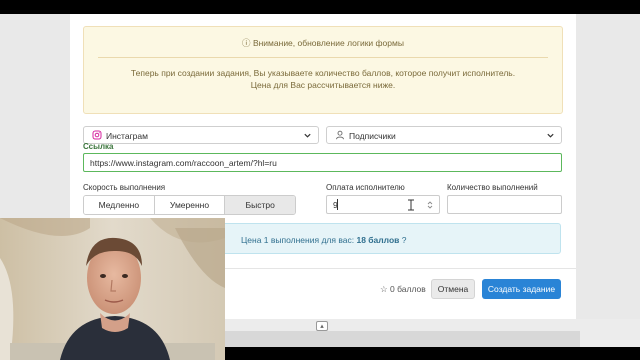 The height and width of the screenshot is (360, 640). I want to click on points-balance-text: 0 баллов, so click(408, 289).